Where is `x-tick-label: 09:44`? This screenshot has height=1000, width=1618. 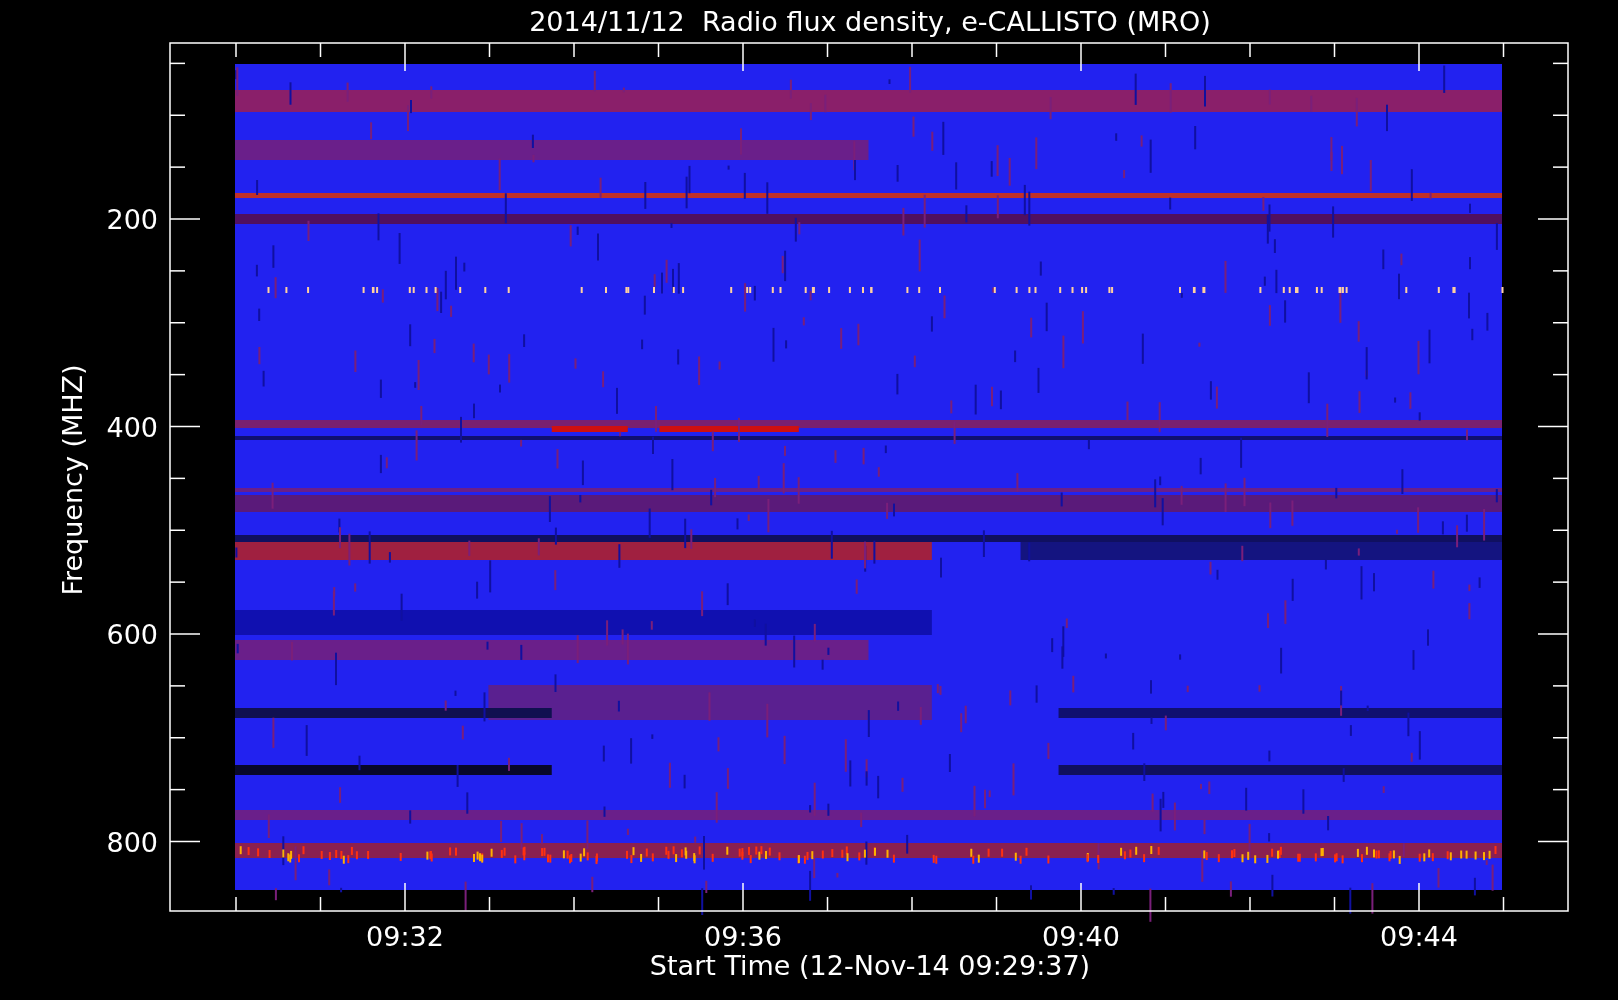 x-tick-label: 09:44 is located at coordinates (1419, 936).